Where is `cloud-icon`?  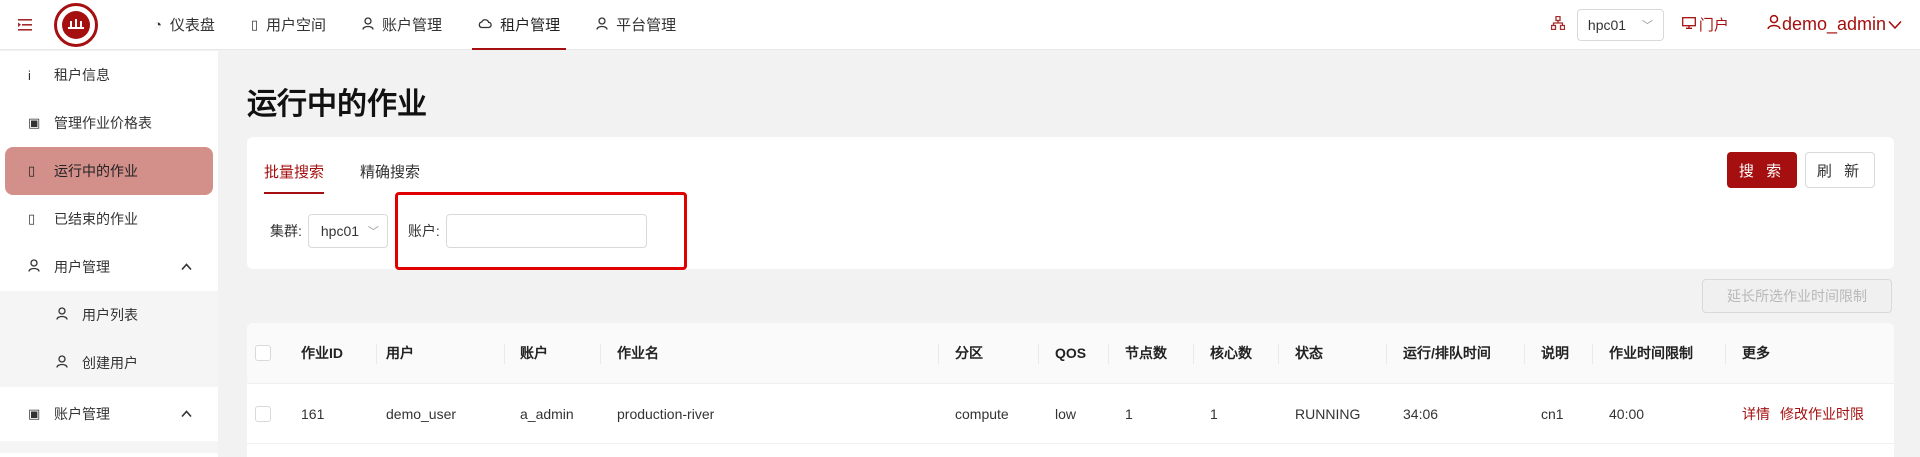
cloud-icon is located at coordinates (485, 24).